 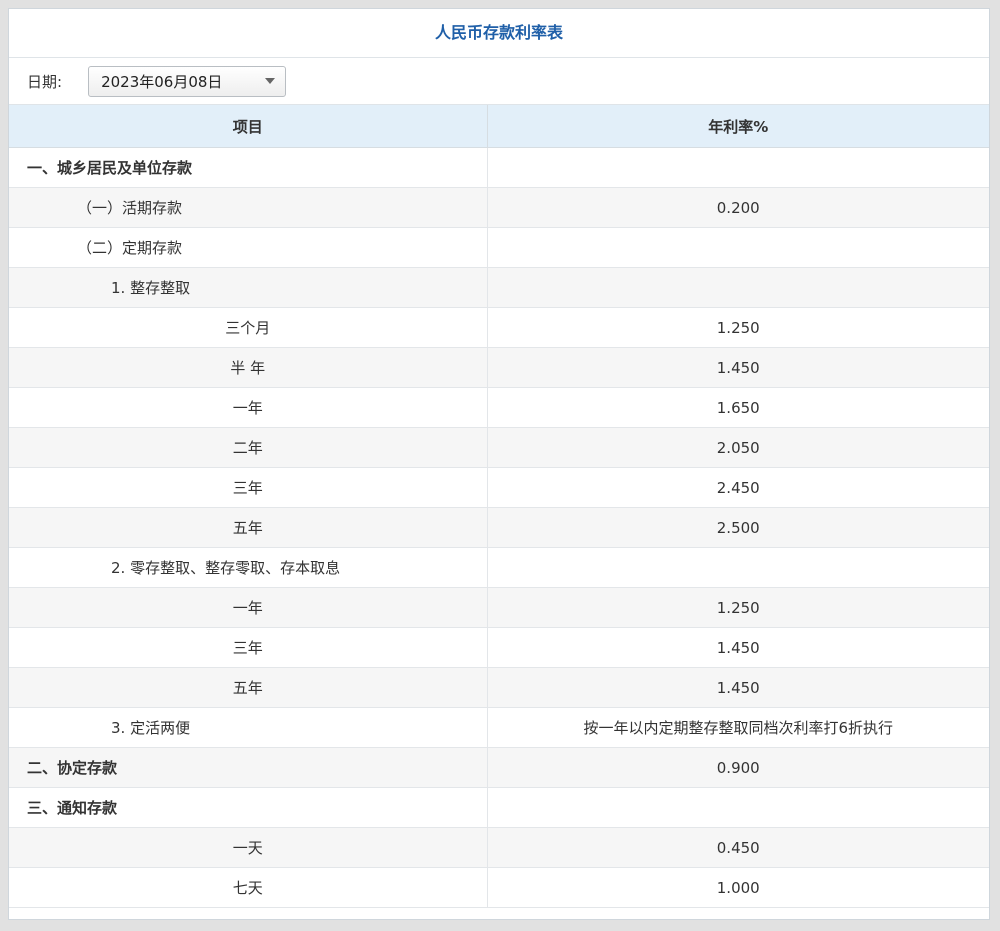 What do you see at coordinates (270, 81) in the screenshot?
I see `chevron-down-icon` at bounding box center [270, 81].